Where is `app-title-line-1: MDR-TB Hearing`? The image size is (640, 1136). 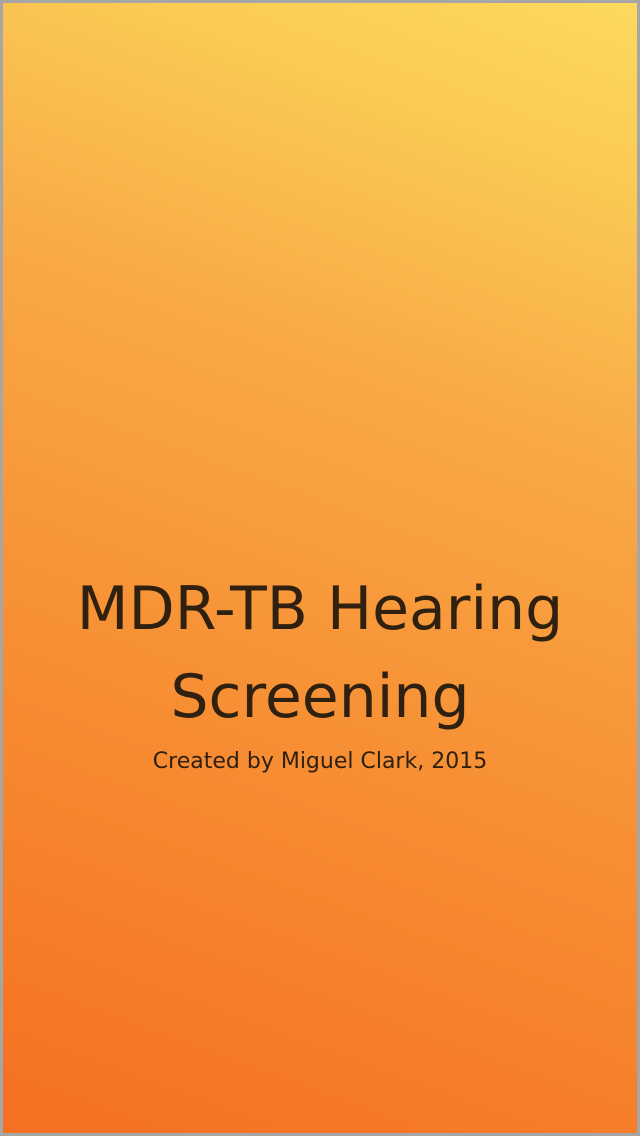
app-title-line-1: MDR-TB Hearing is located at coordinates (320, 609).